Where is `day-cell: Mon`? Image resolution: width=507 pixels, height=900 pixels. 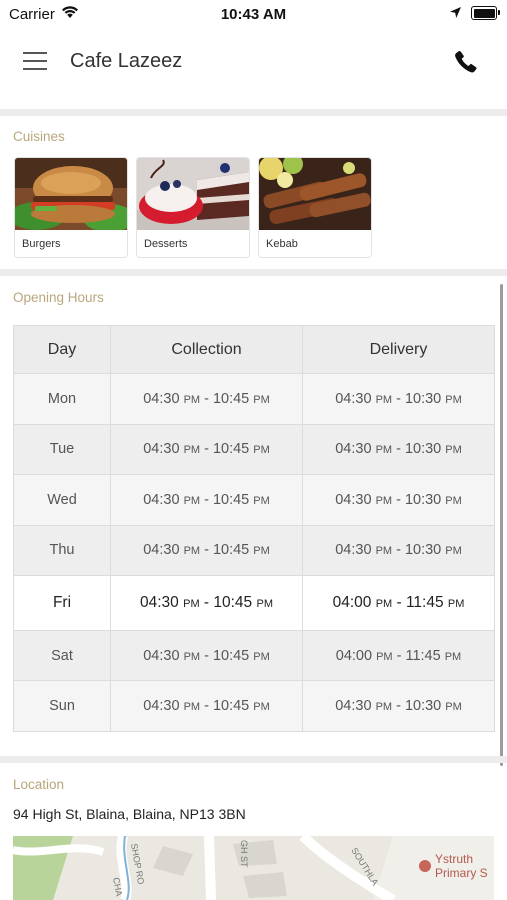 day-cell: Mon is located at coordinates (62, 399).